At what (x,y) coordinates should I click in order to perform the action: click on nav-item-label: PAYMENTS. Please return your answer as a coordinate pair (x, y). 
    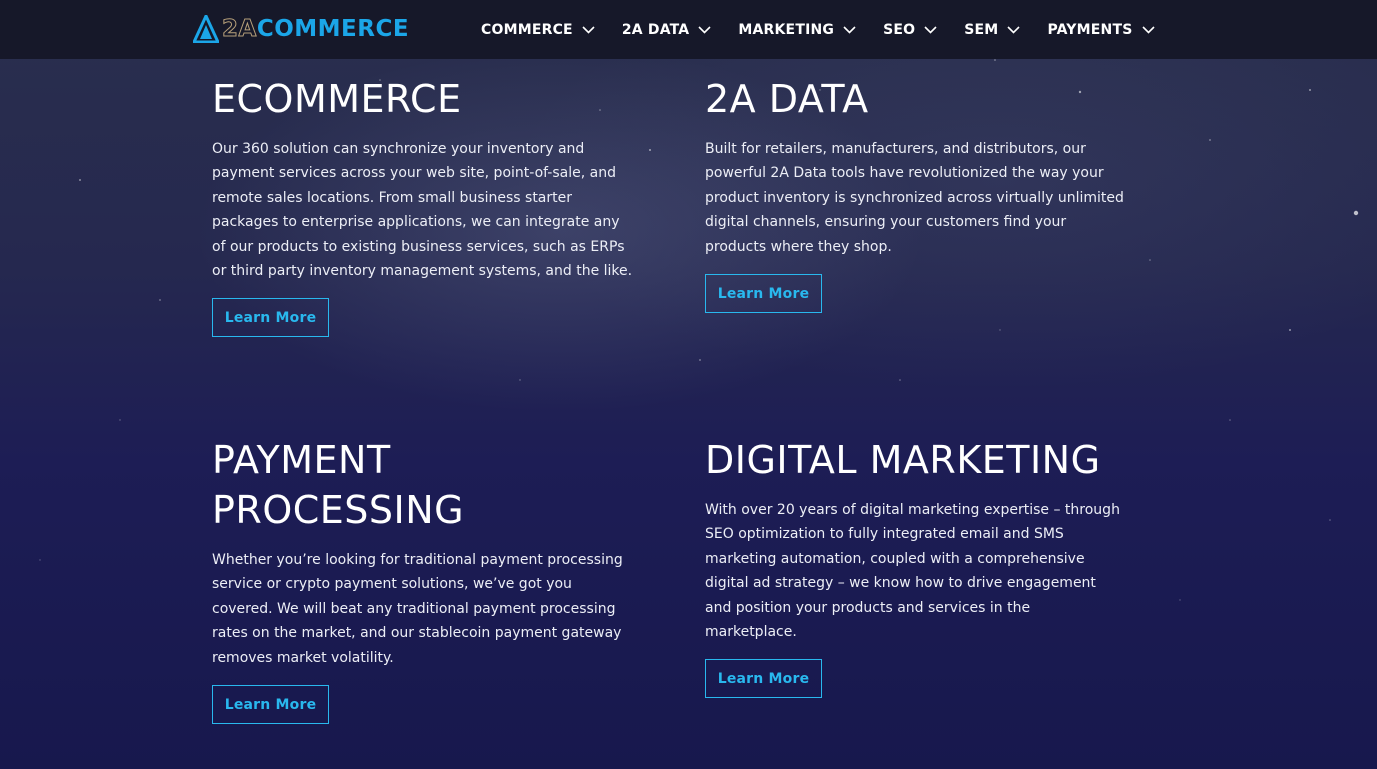
    Looking at the image, I should click on (1090, 29).